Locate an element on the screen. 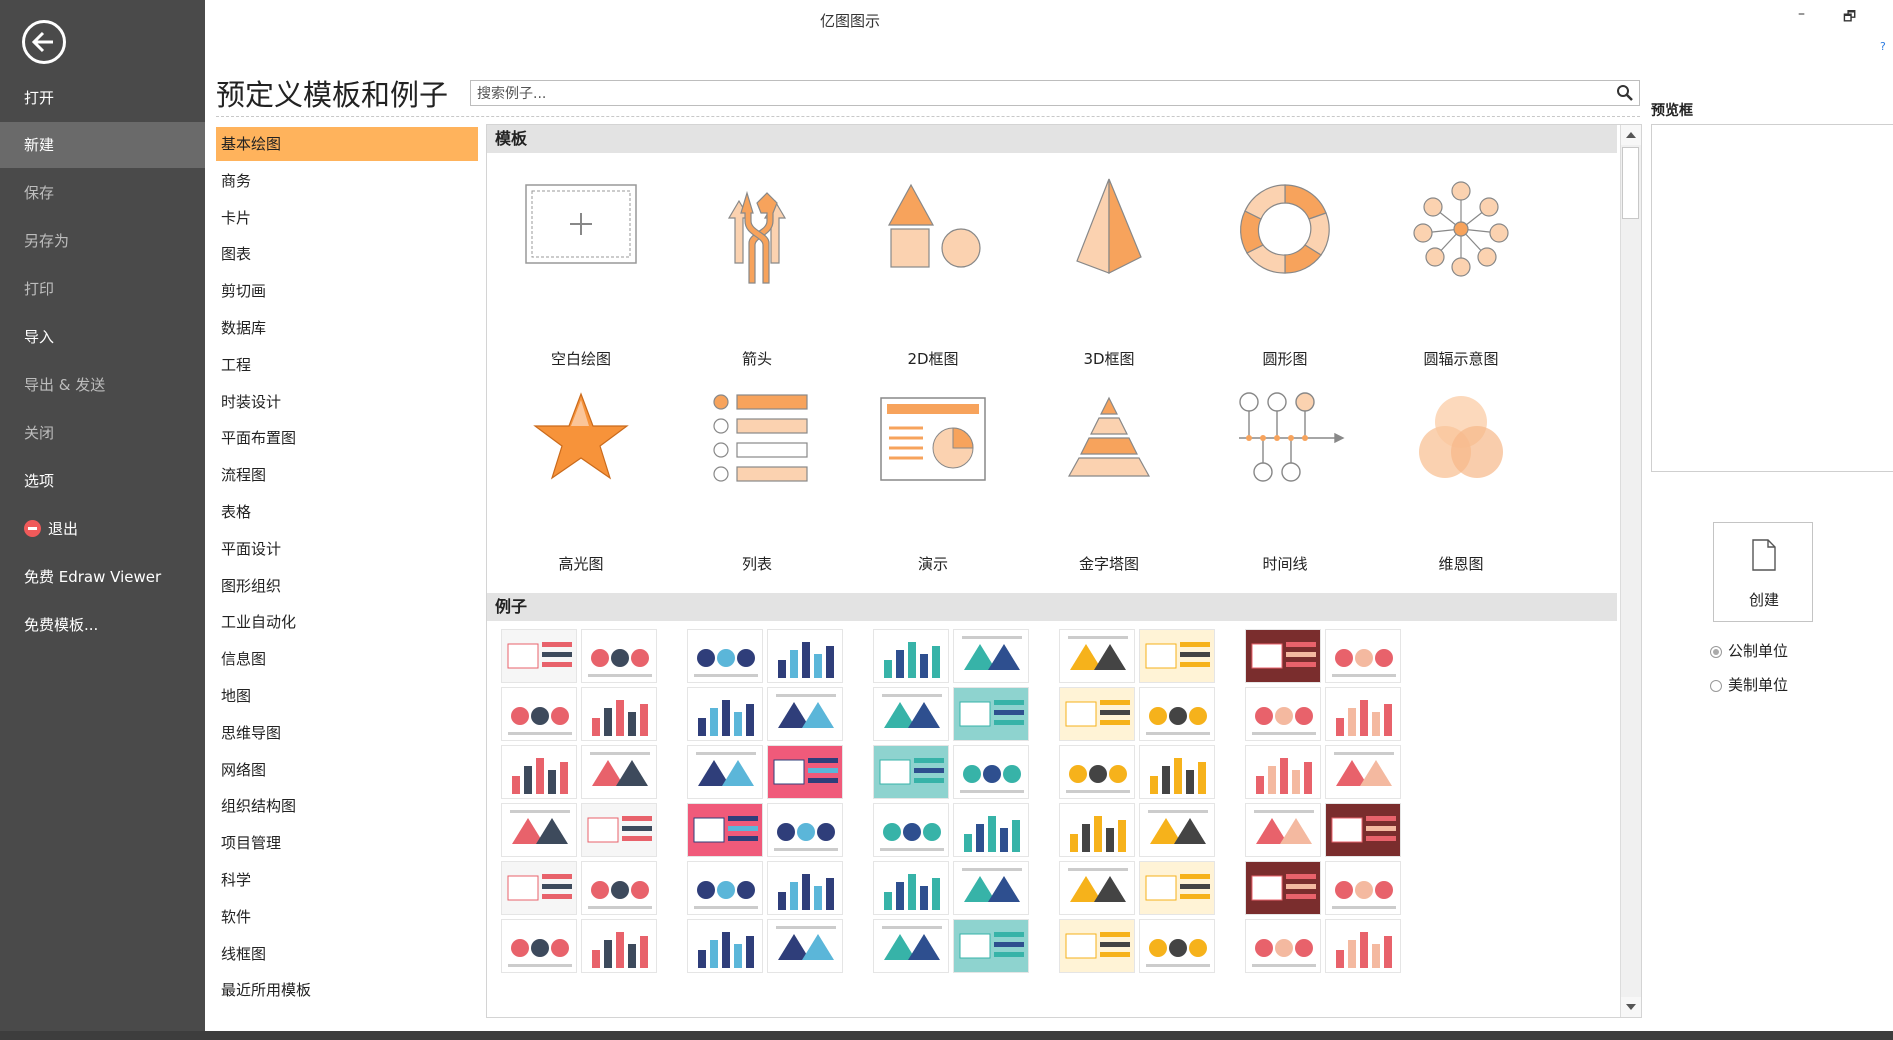 The height and width of the screenshot is (1040, 1893). minimize-button: – is located at coordinates (1801, 14).